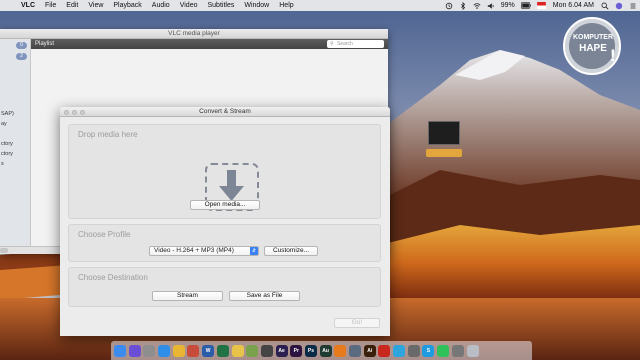 The image size is (640, 360). What do you see at coordinates (444, 133) in the screenshot?
I see `video-thumbnail` at bounding box center [444, 133].